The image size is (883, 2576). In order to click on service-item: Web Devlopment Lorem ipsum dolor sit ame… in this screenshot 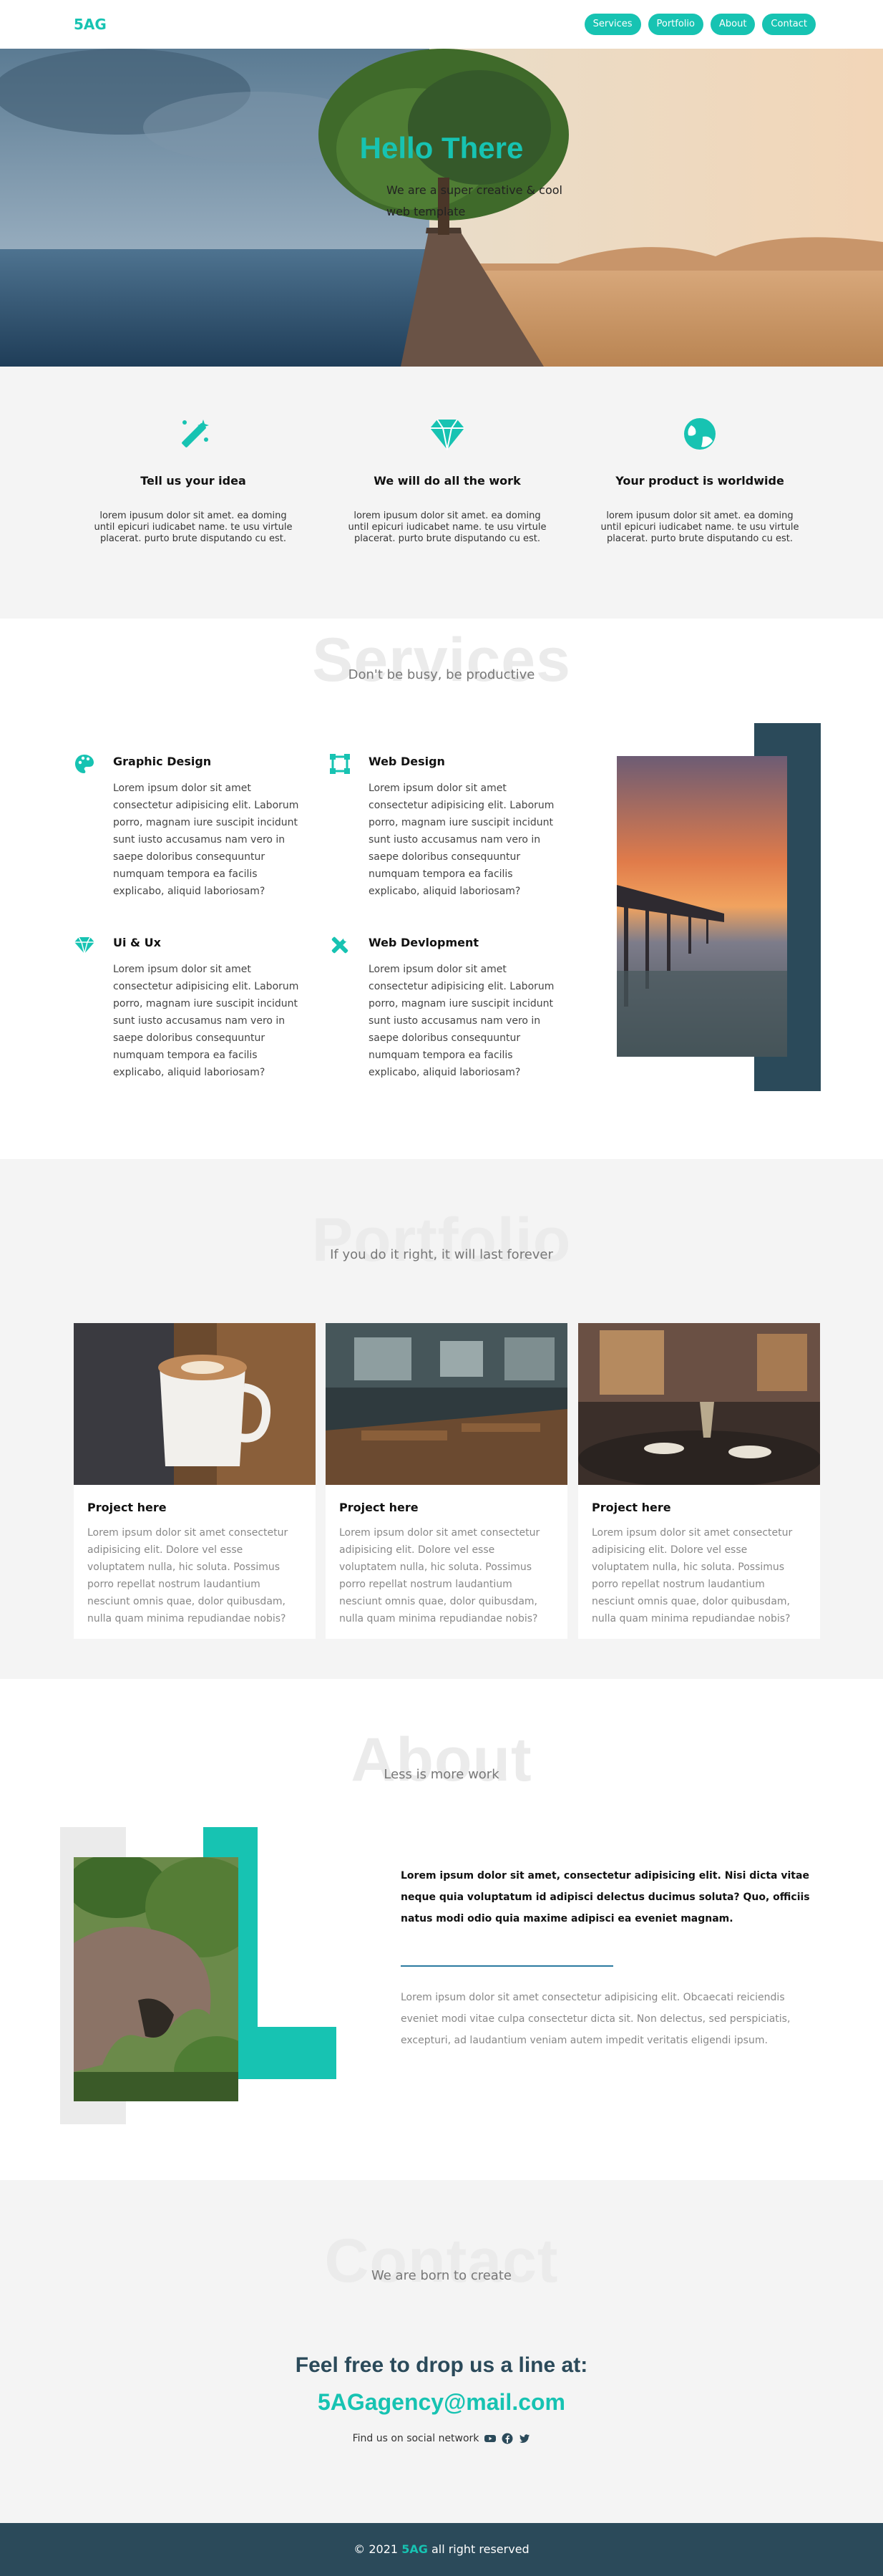, I will do `click(447, 1008)`.